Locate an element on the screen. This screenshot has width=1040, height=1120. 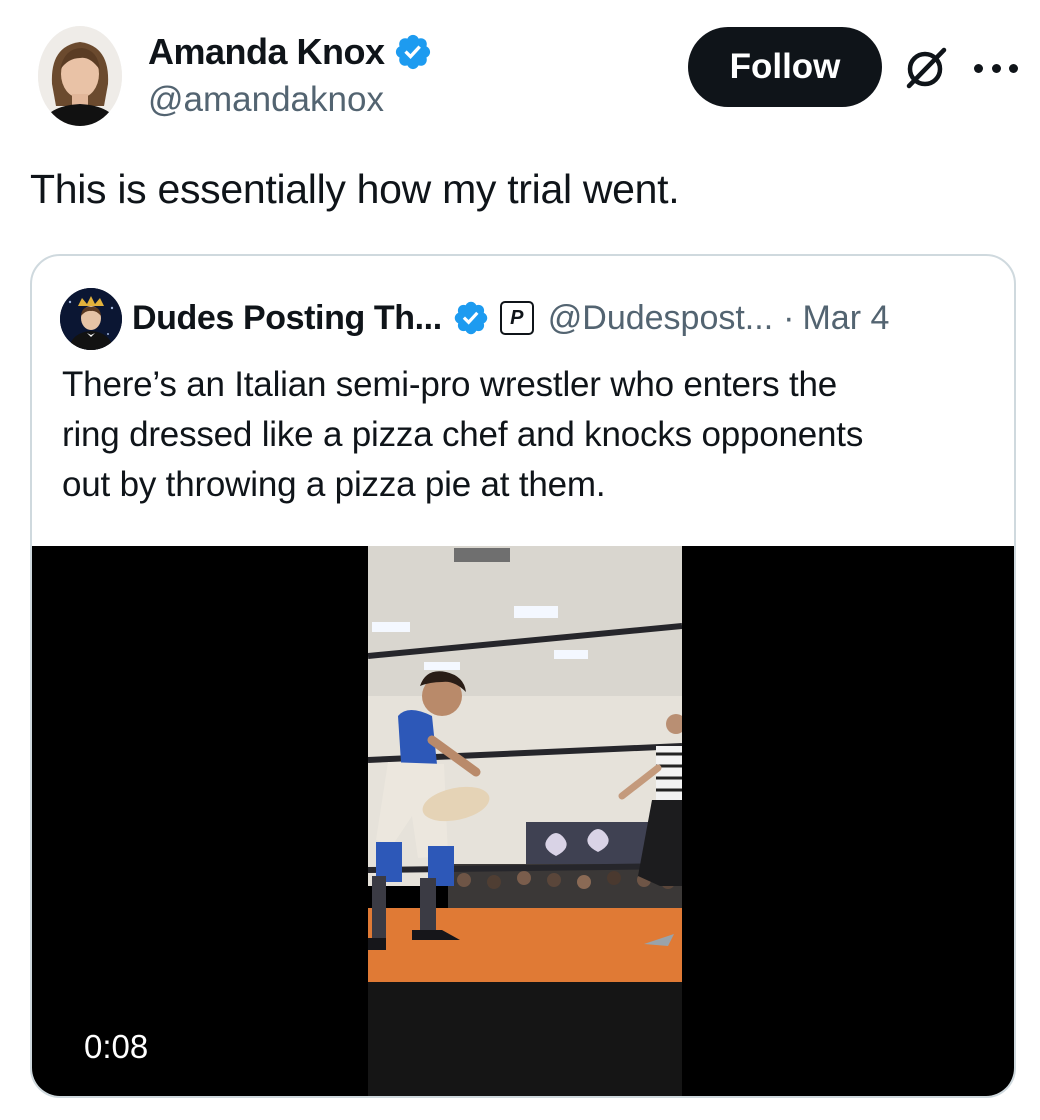
follow-button: Follow is located at coordinates (785, 67).